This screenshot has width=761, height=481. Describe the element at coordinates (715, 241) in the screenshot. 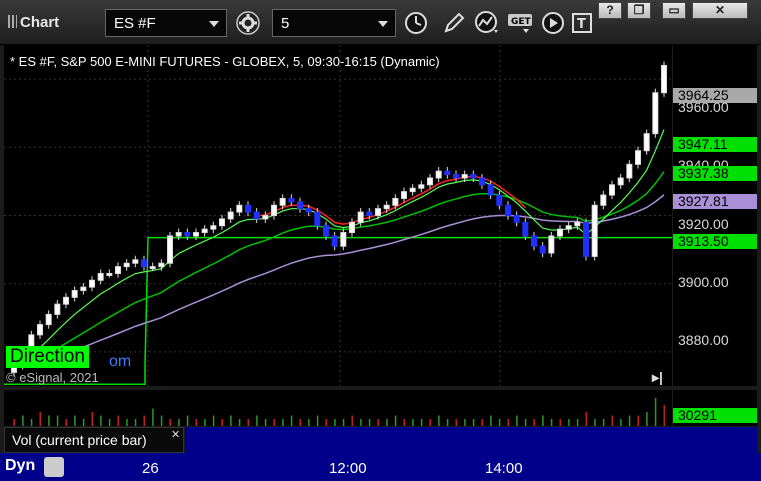

I see `reference-tag: 3913.50` at that location.